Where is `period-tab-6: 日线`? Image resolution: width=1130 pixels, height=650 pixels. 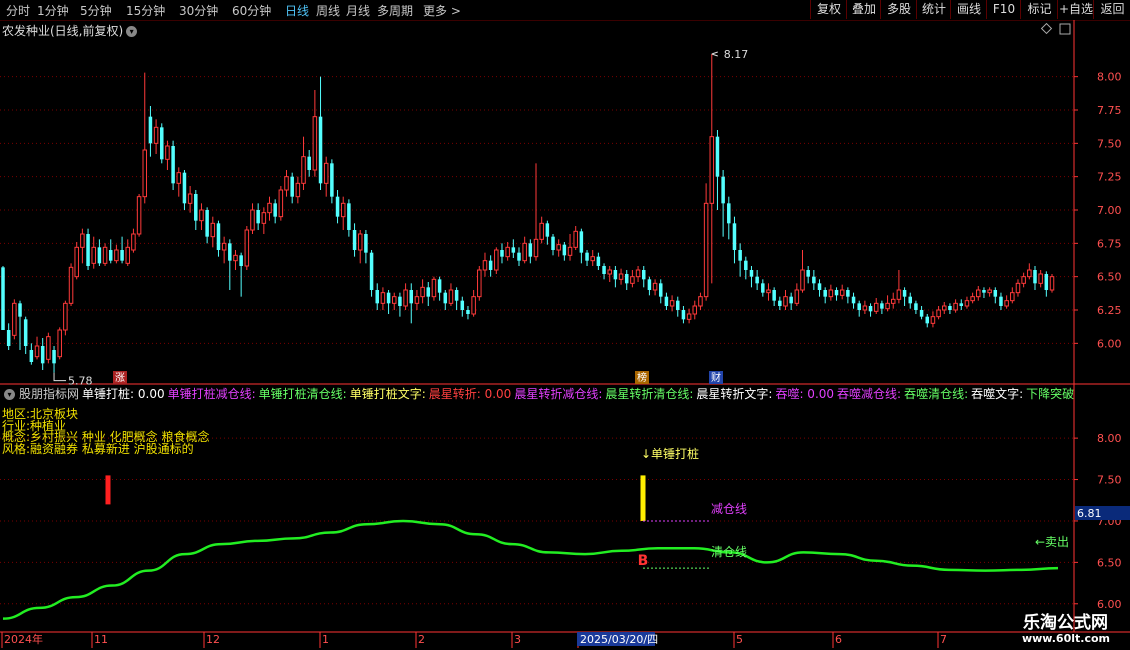
period-tab-6: 日线 is located at coordinates (297, 10).